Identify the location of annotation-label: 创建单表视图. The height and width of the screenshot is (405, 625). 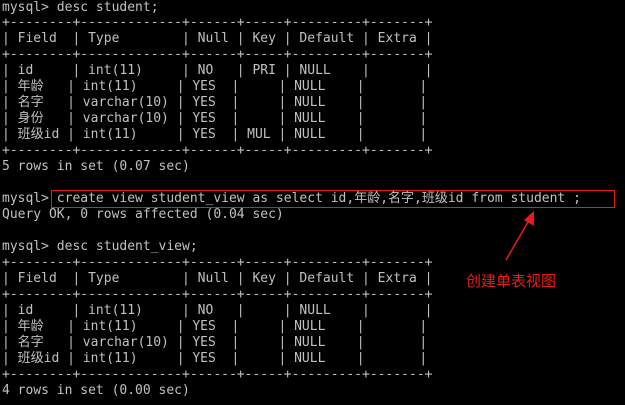
(511, 281).